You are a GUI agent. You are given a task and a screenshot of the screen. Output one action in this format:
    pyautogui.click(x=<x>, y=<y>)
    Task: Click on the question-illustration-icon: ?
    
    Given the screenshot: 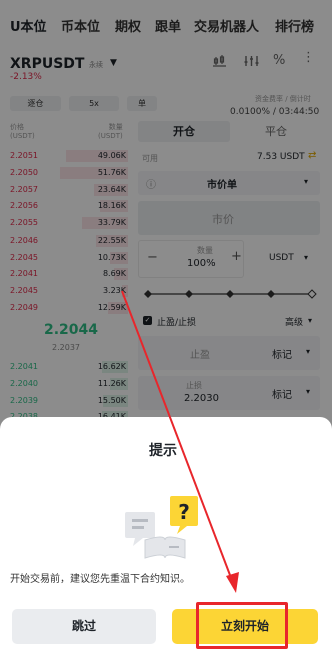 What is the action you would take?
    pyautogui.click(x=161, y=527)
    